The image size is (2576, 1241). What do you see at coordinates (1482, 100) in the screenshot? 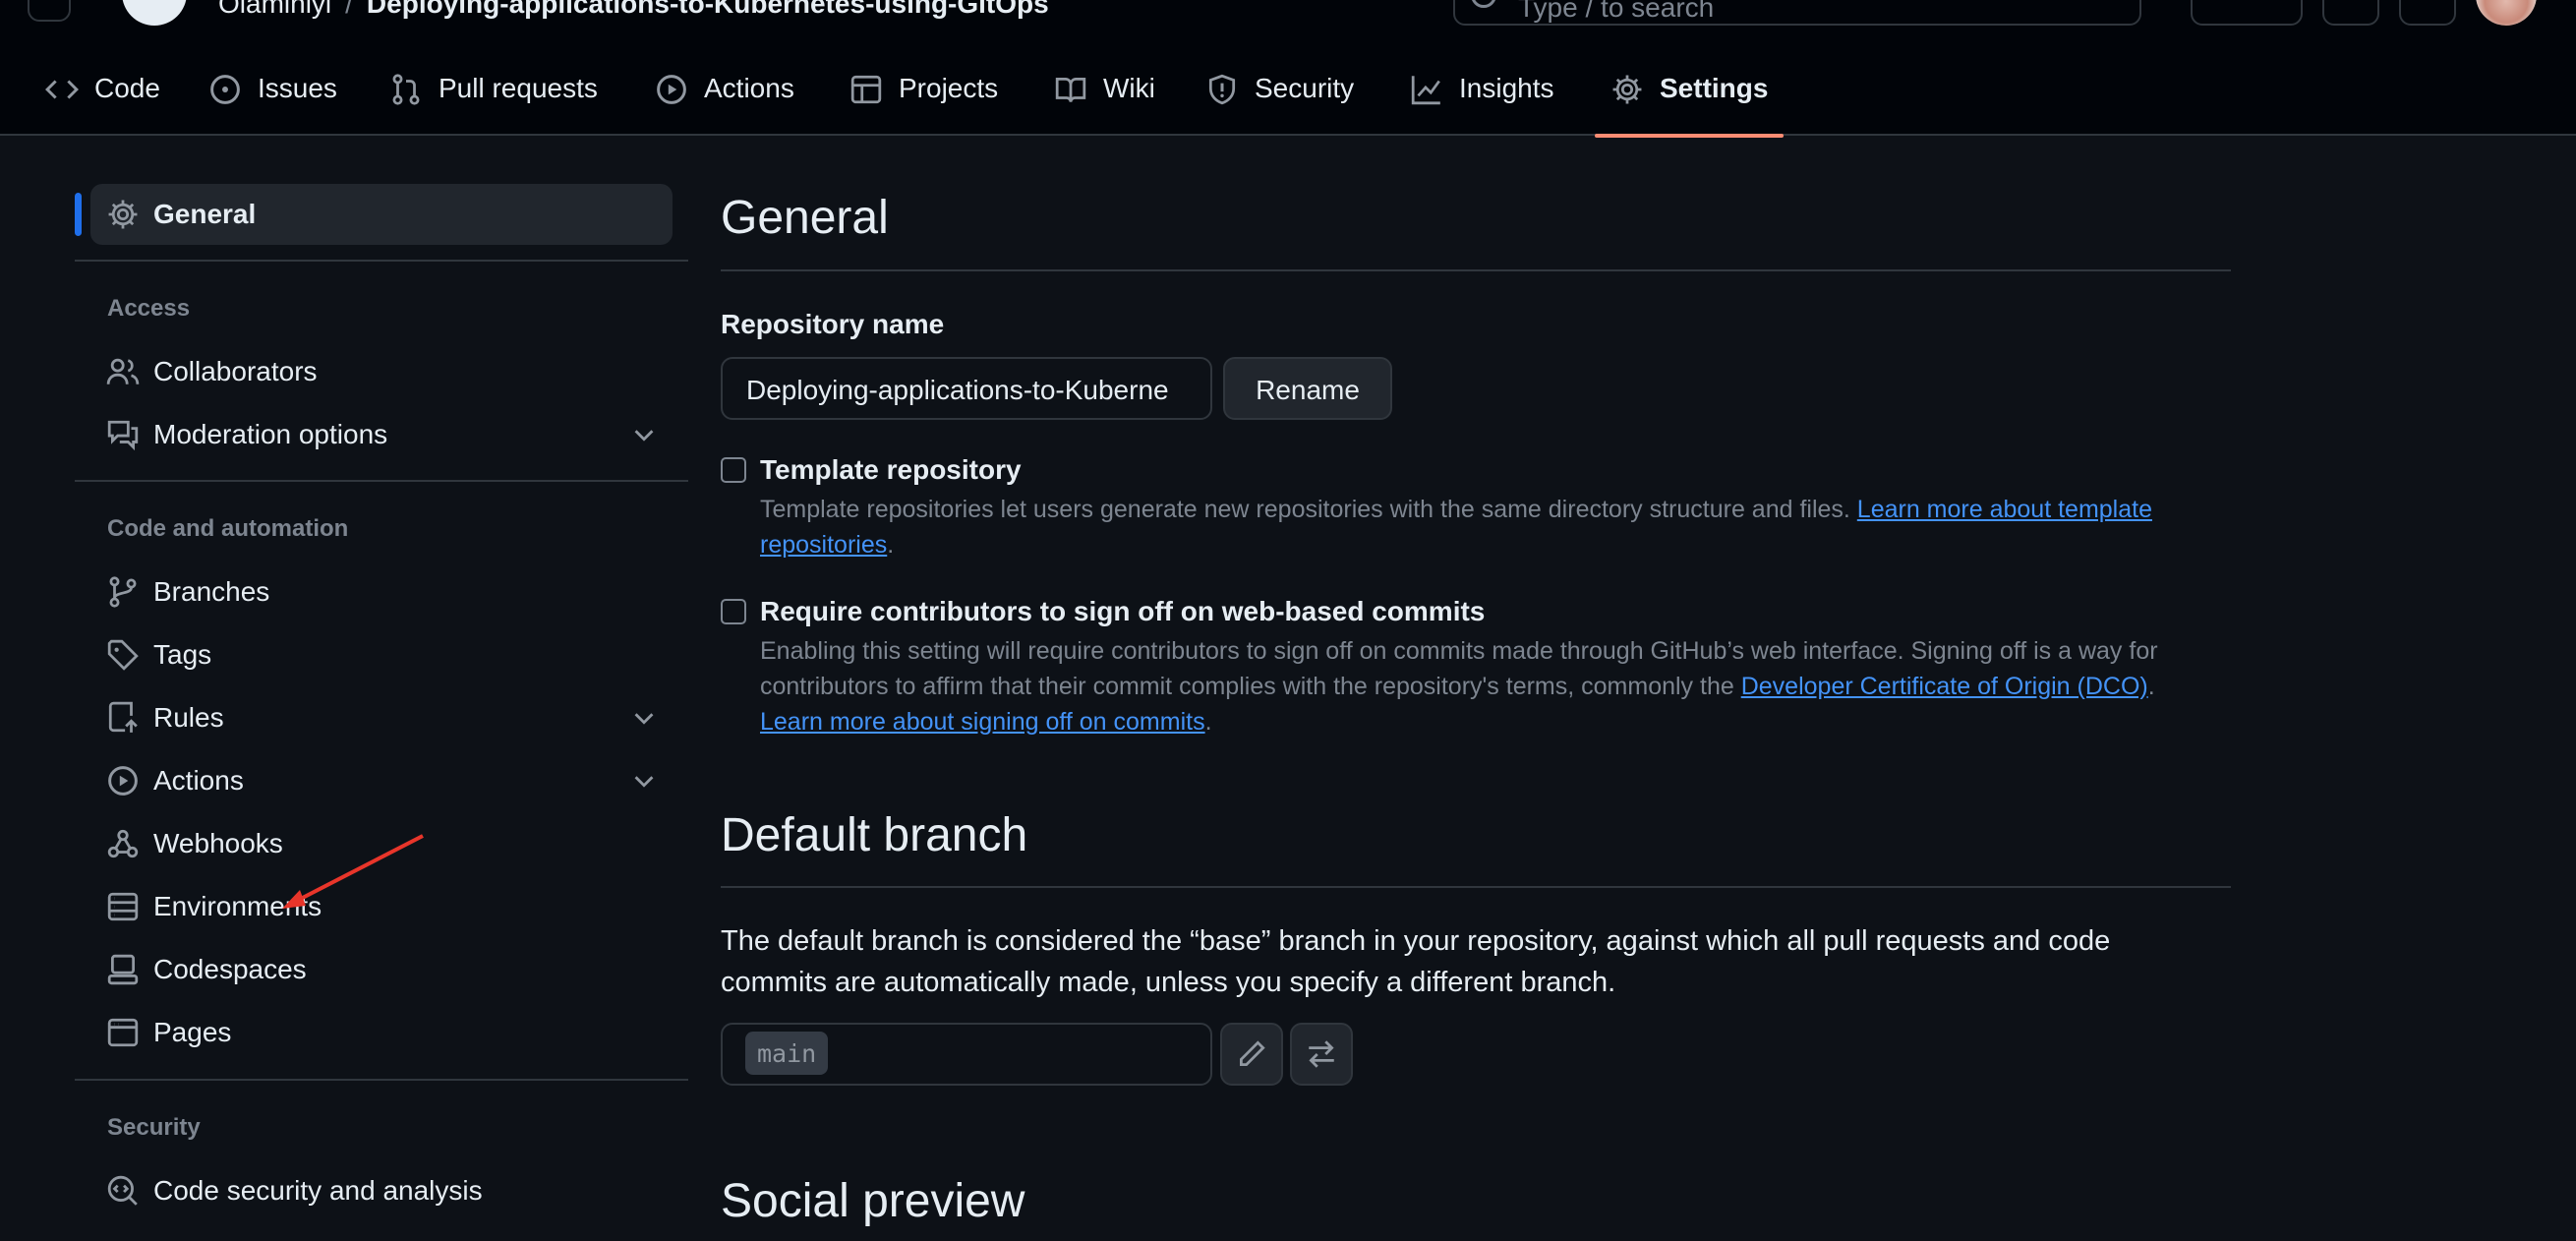
I see `tab-insights: Insights` at bounding box center [1482, 100].